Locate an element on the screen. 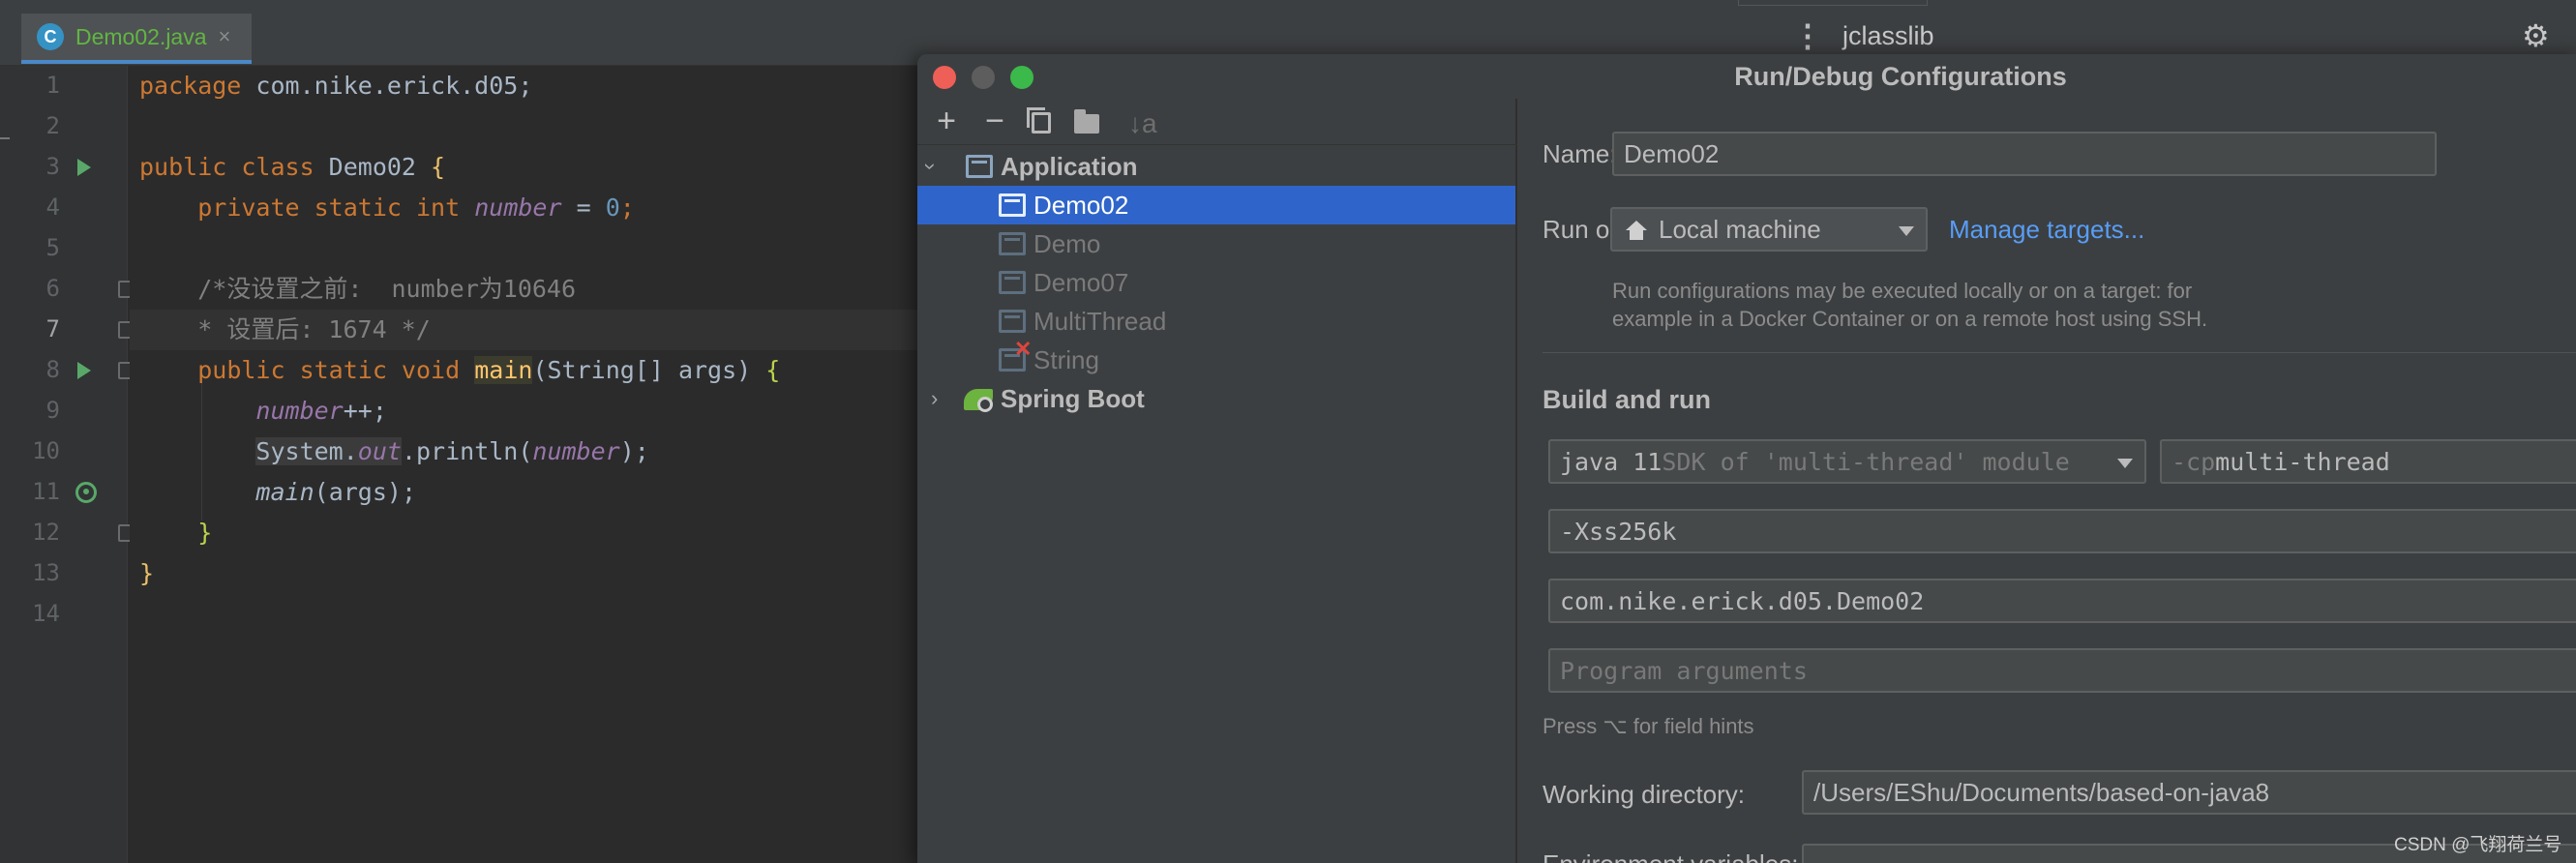  copy-configuration-icon is located at coordinates (1039, 120).